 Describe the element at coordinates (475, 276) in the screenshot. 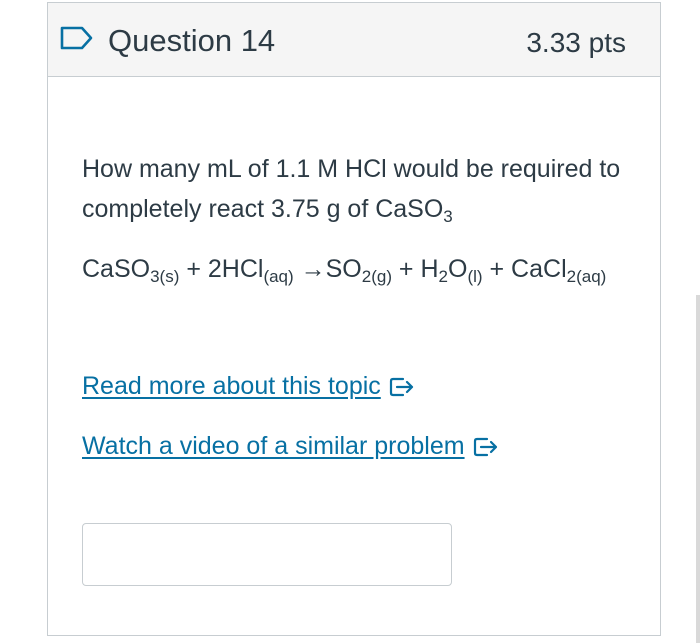

I see `eq-product-2b-sub: (l)` at that location.